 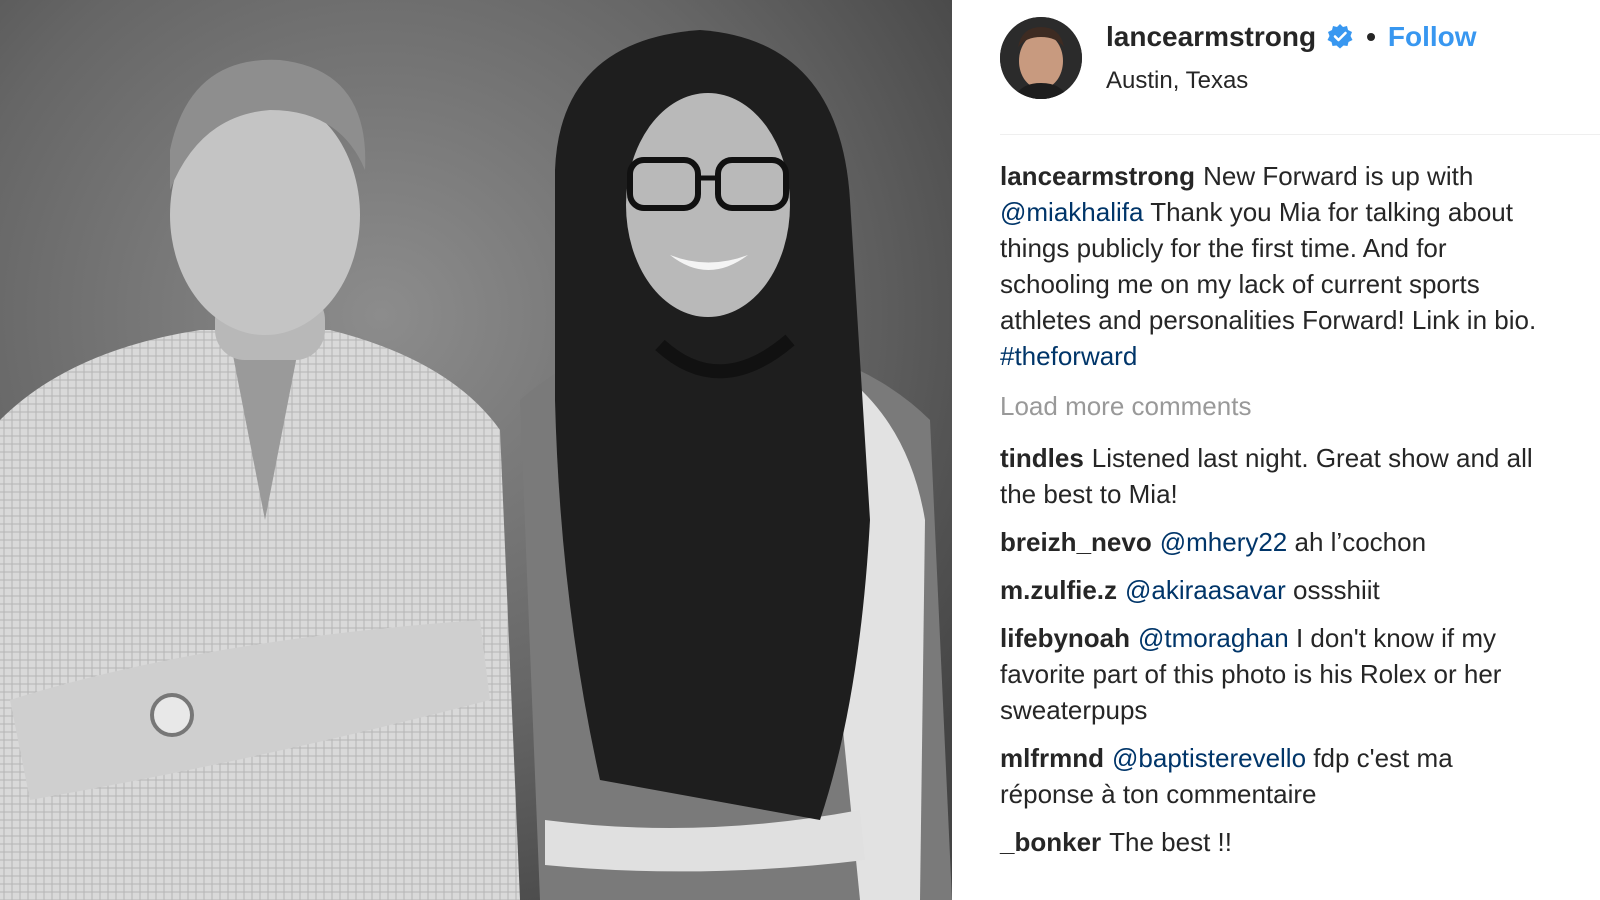 I want to click on comment-username: breizh_nevo, so click(x=1076, y=542).